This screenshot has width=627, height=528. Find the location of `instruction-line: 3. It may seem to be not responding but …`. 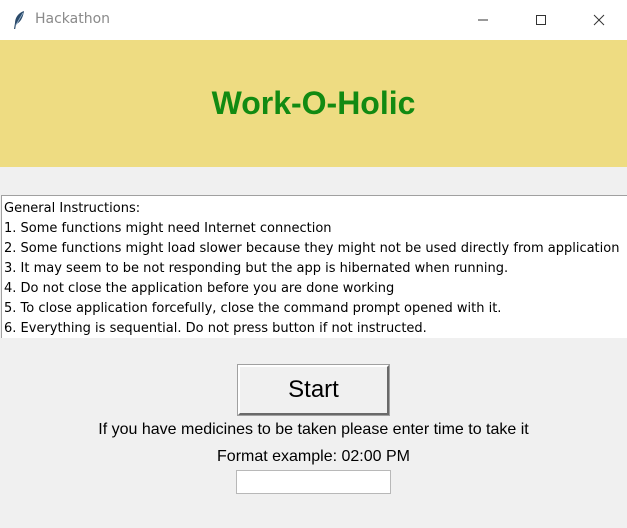

instruction-line: 3. It may seem to be not responding but … is located at coordinates (256, 268).